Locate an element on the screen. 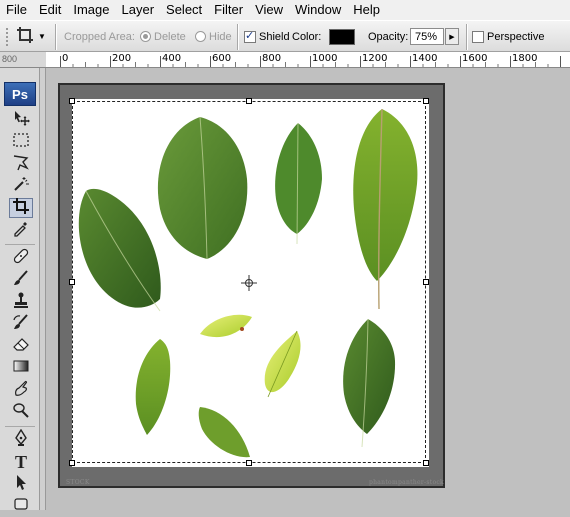  dodge-icon is located at coordinates (21, 412).